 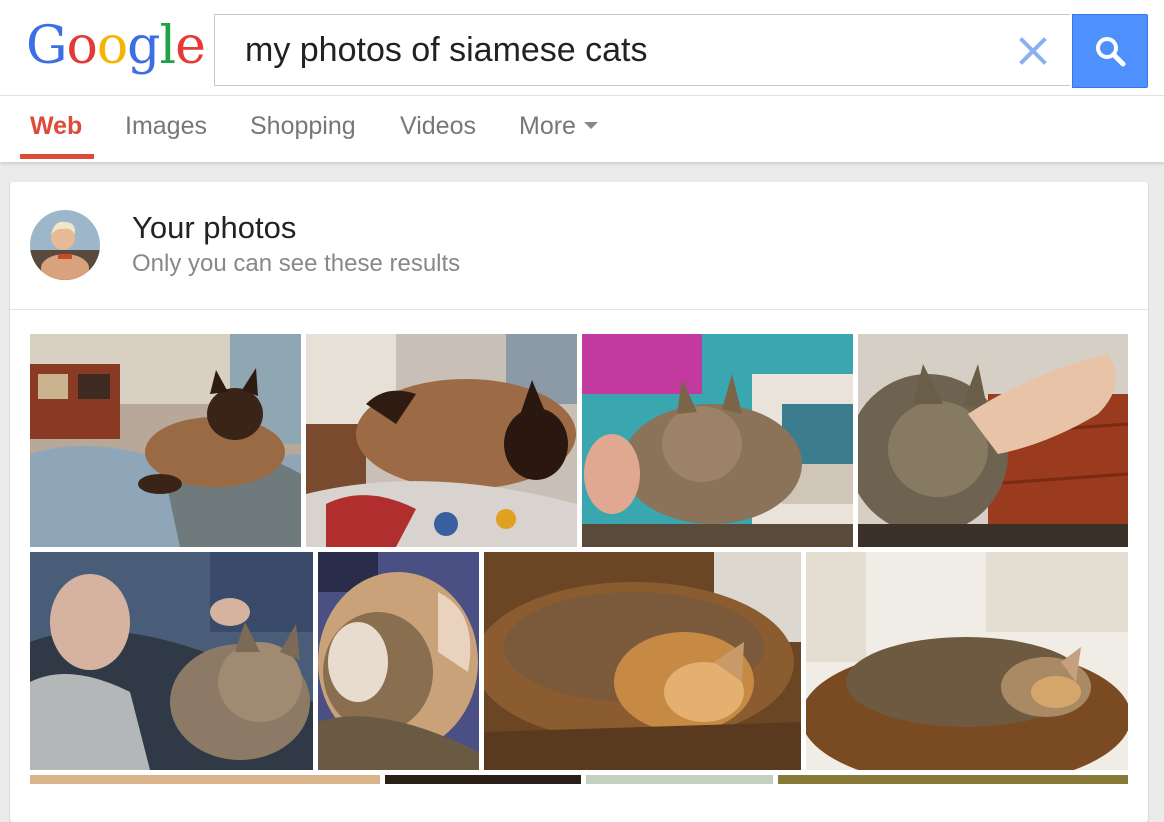 What do you see at coordinates (47, 46) in the screenshot?
I see `logo-letter: G` at bounding box center [47, 46].